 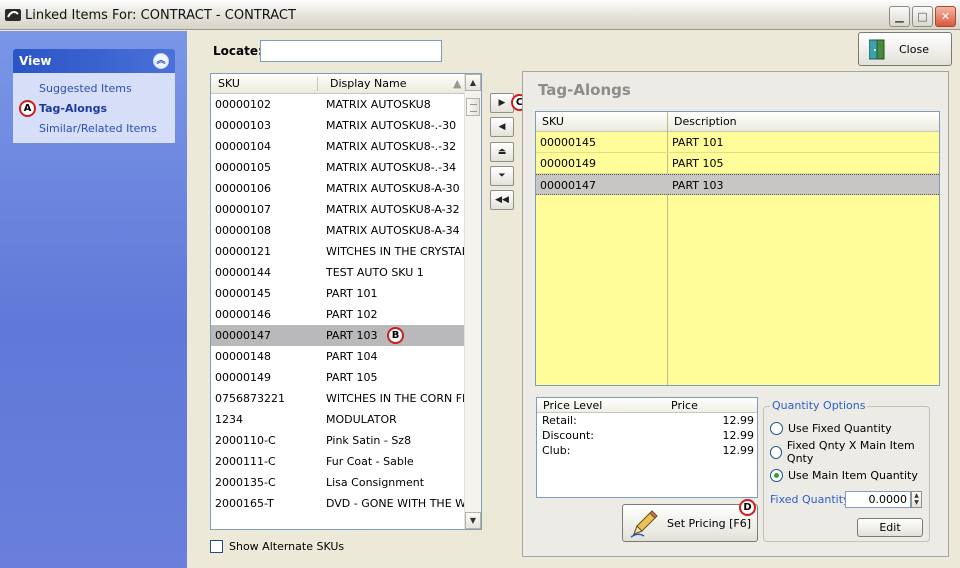 What do you see at coordinates (346, 104) in the screenshot?
I see `table-row: 00000102 MATRIX AUTOSKU8` at bounding box center [346, 104].